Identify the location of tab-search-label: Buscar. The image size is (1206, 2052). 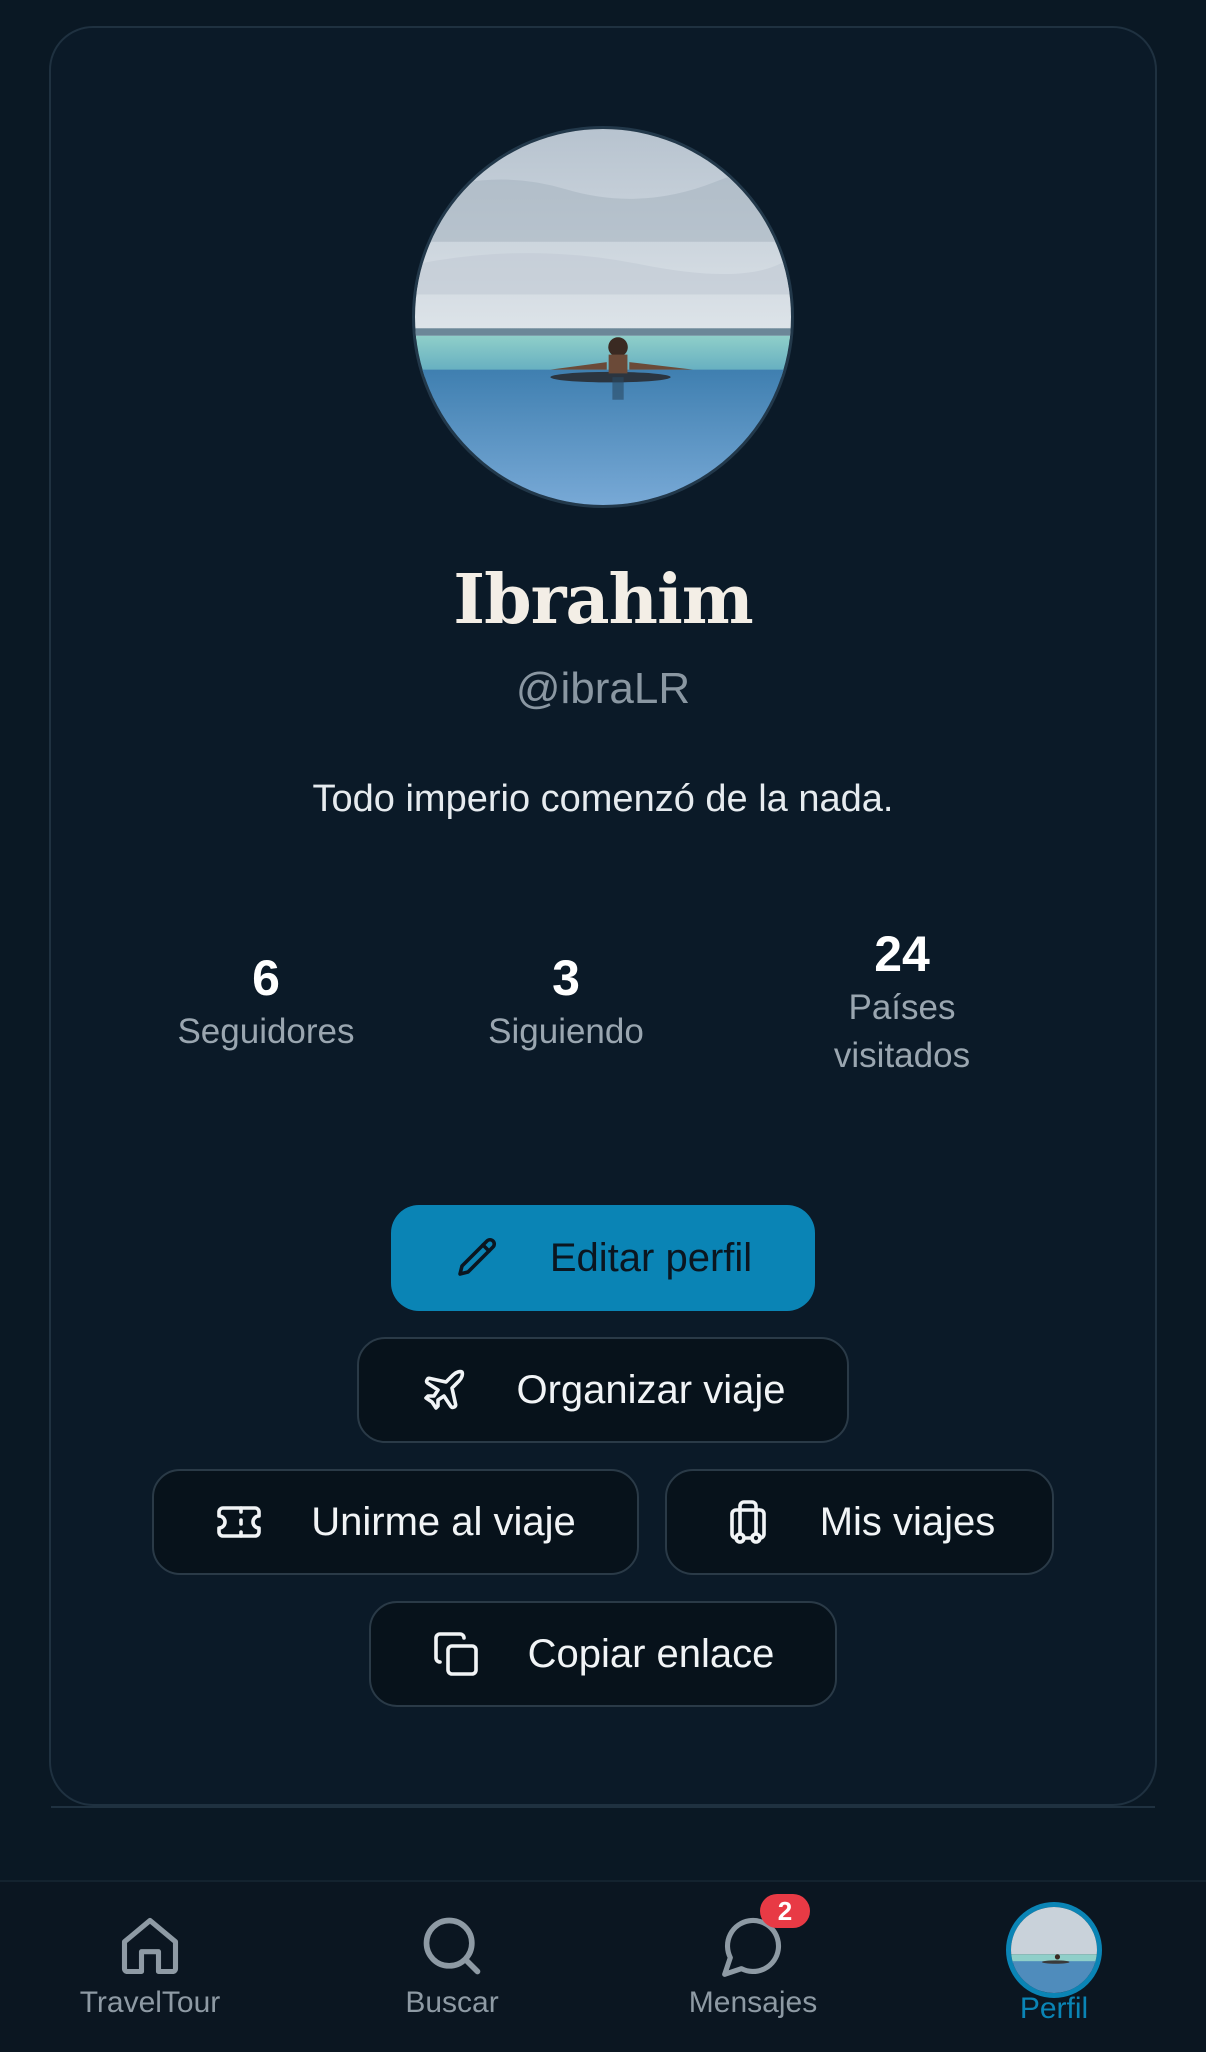
(452, 2002).